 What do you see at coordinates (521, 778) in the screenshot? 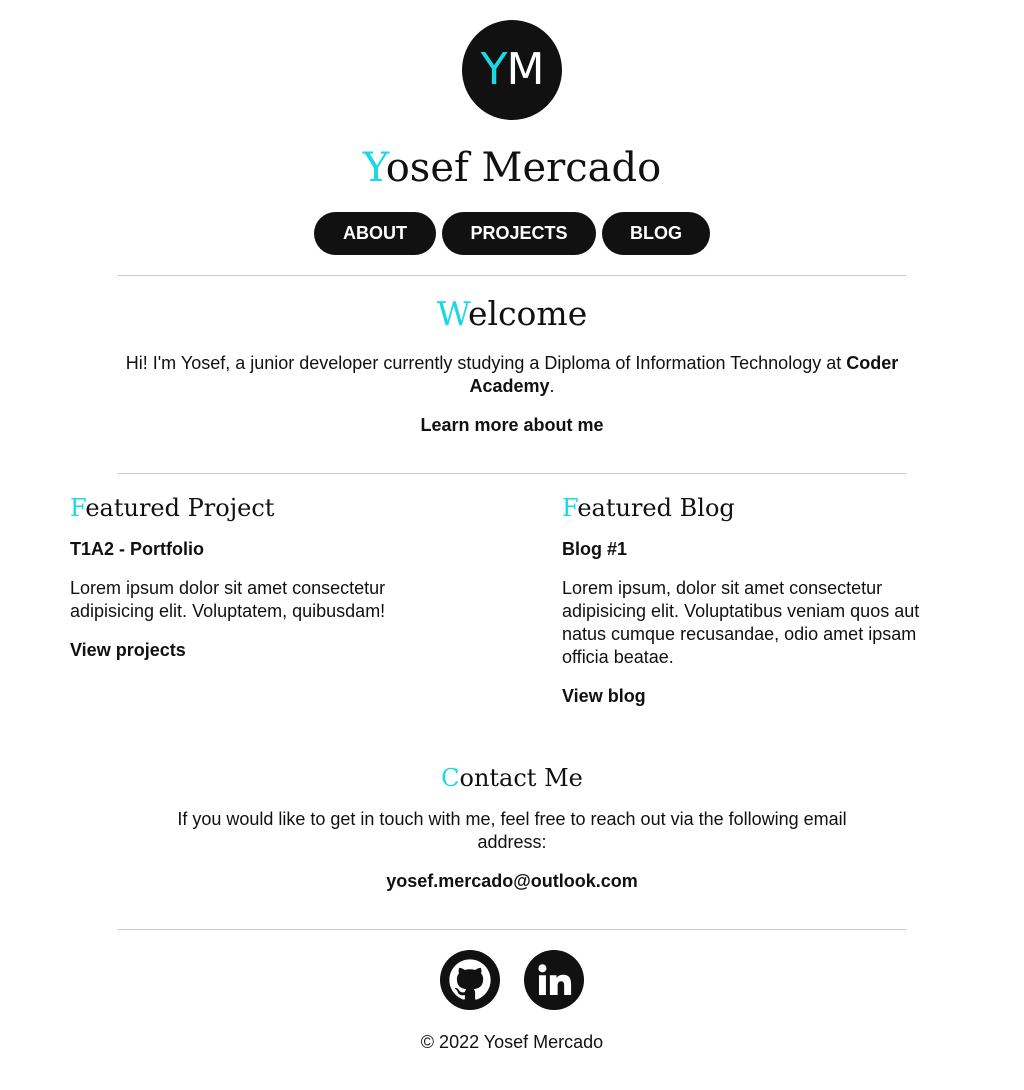
I see `contact-heading-rest: ontact Me` at bounding box center [521, 778].